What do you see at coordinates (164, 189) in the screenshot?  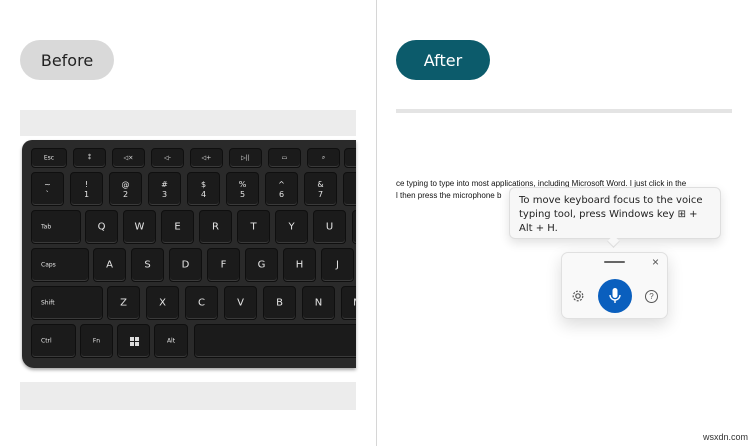 I see `key-num-3: #3` at bounding box center [164, 189].